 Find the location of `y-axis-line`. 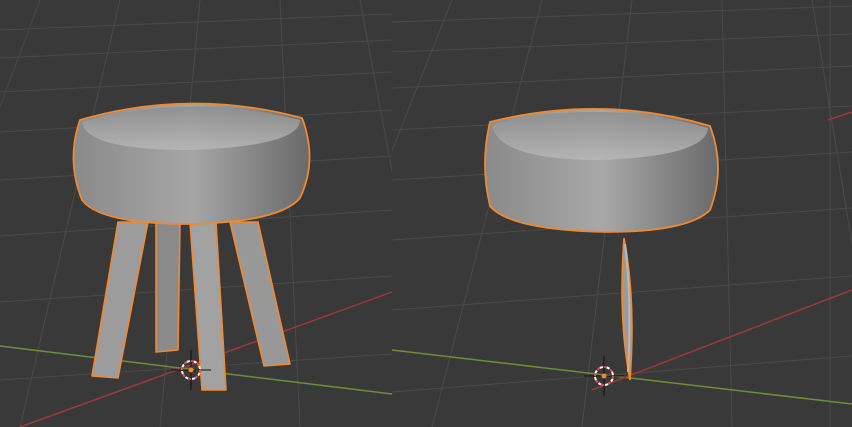

y-axis-line is located at coordinates (622, 377).